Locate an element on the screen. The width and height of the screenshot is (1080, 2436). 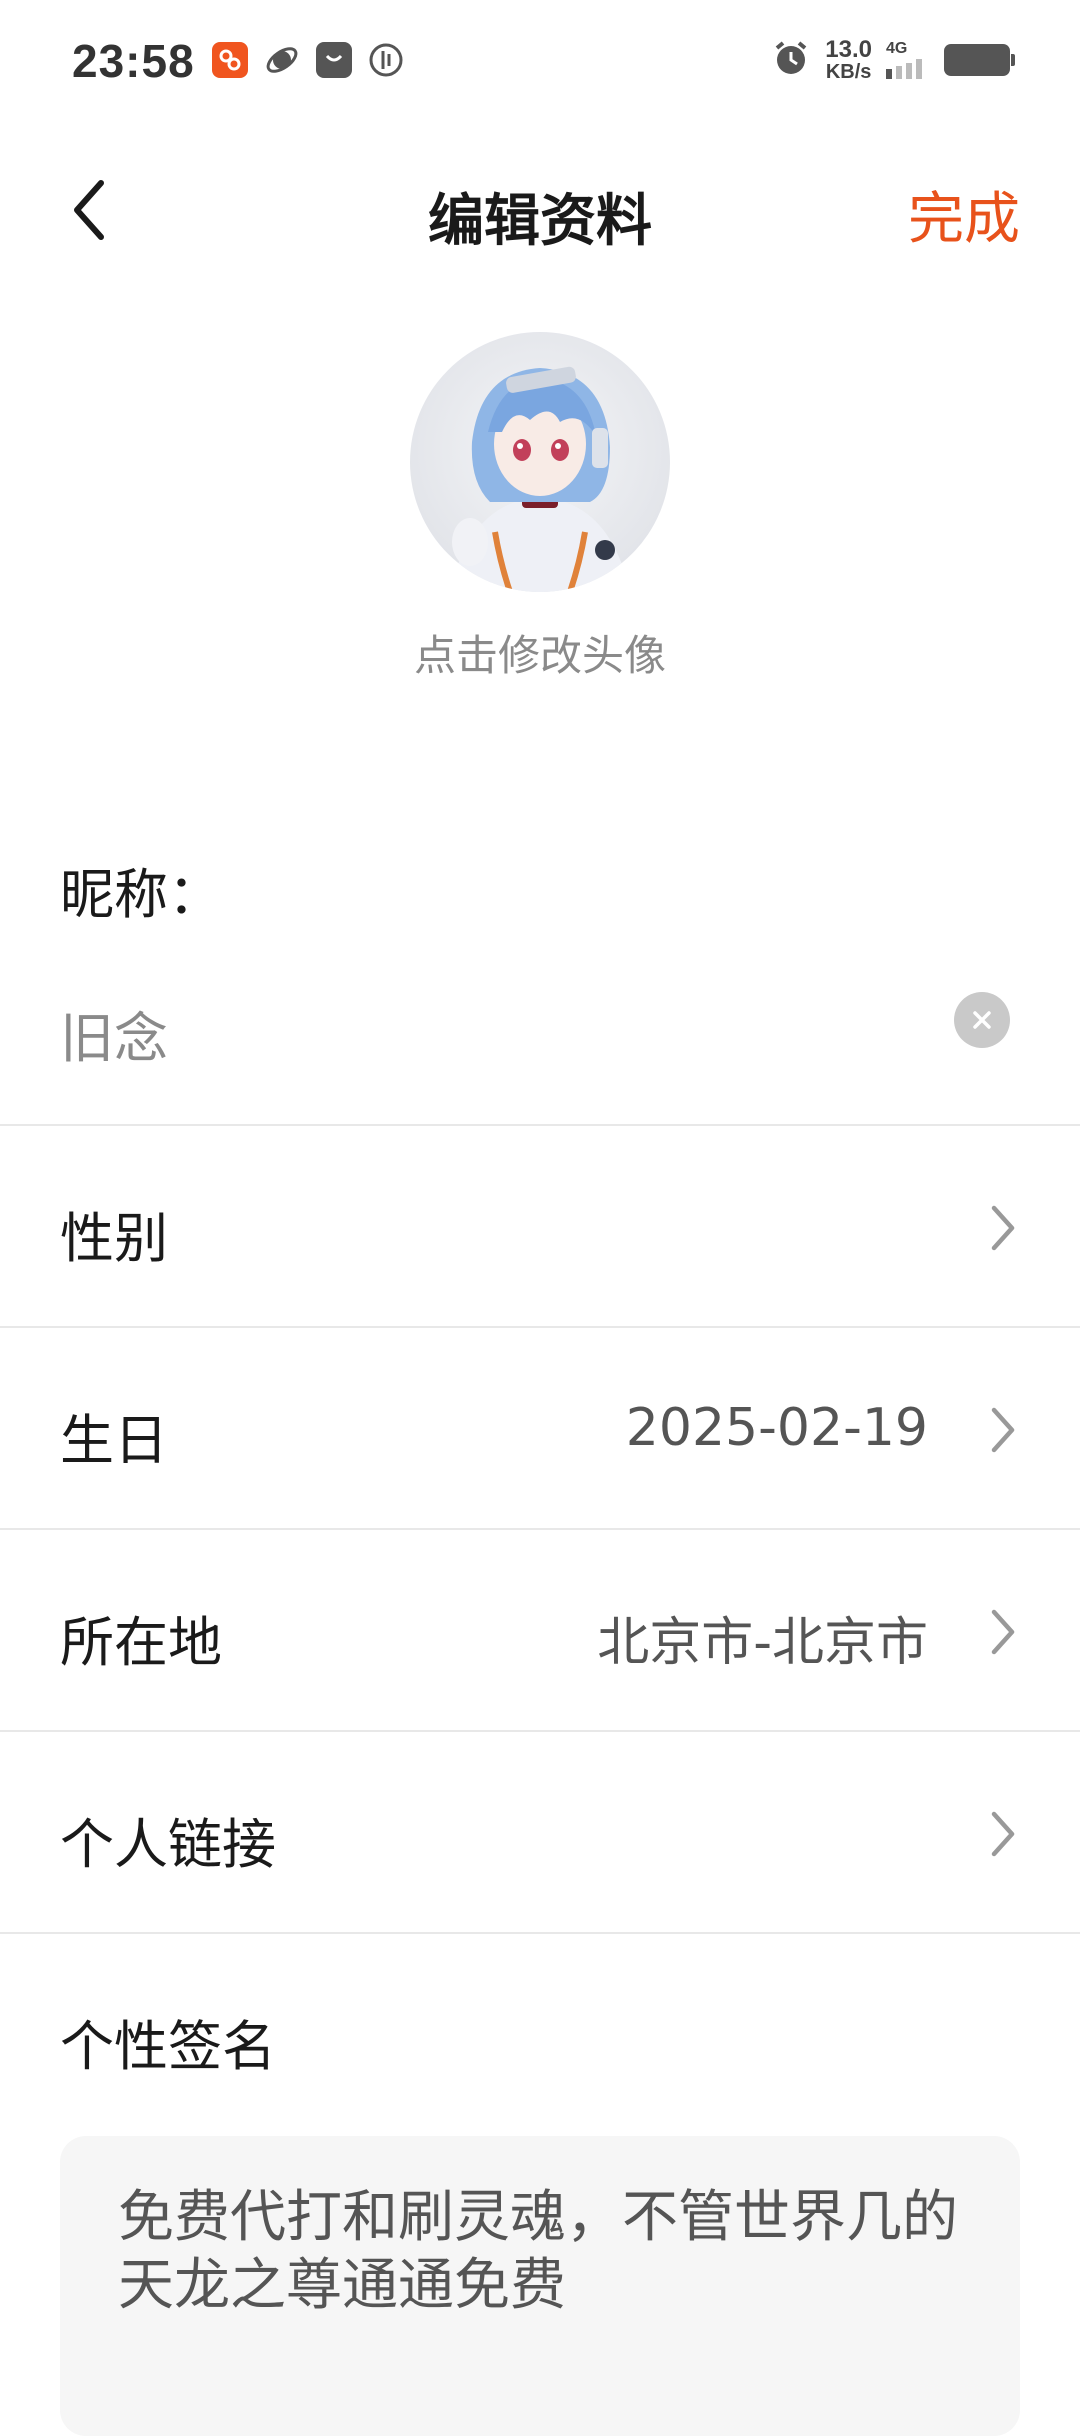
signature-input: 免费代打和刷灵魂，不管世界几的天龙之尊通通免费 is located at coordinates (540, 2286).